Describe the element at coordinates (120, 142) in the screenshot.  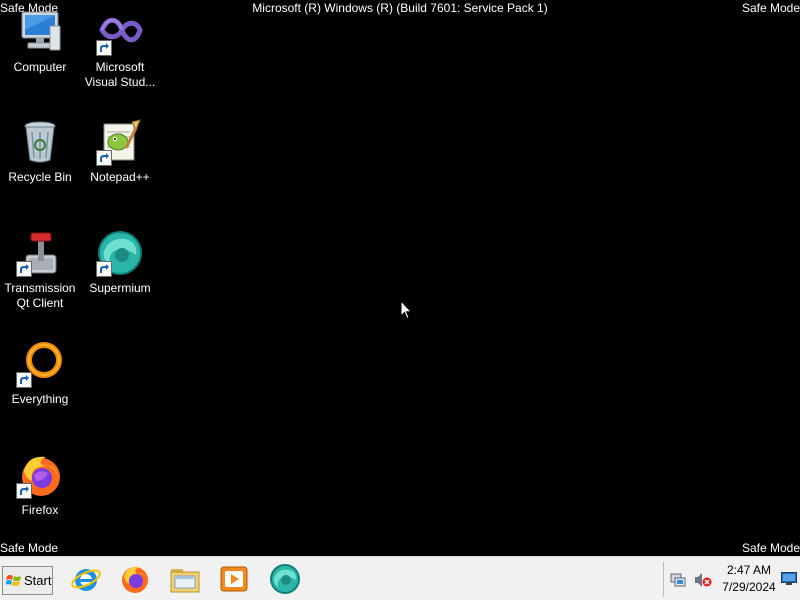
I see `notepad-plus-plus-icon` at that location.